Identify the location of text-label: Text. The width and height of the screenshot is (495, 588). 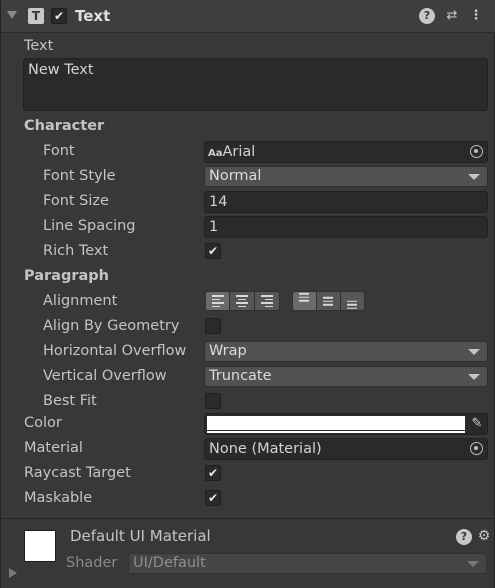
(39, 46).